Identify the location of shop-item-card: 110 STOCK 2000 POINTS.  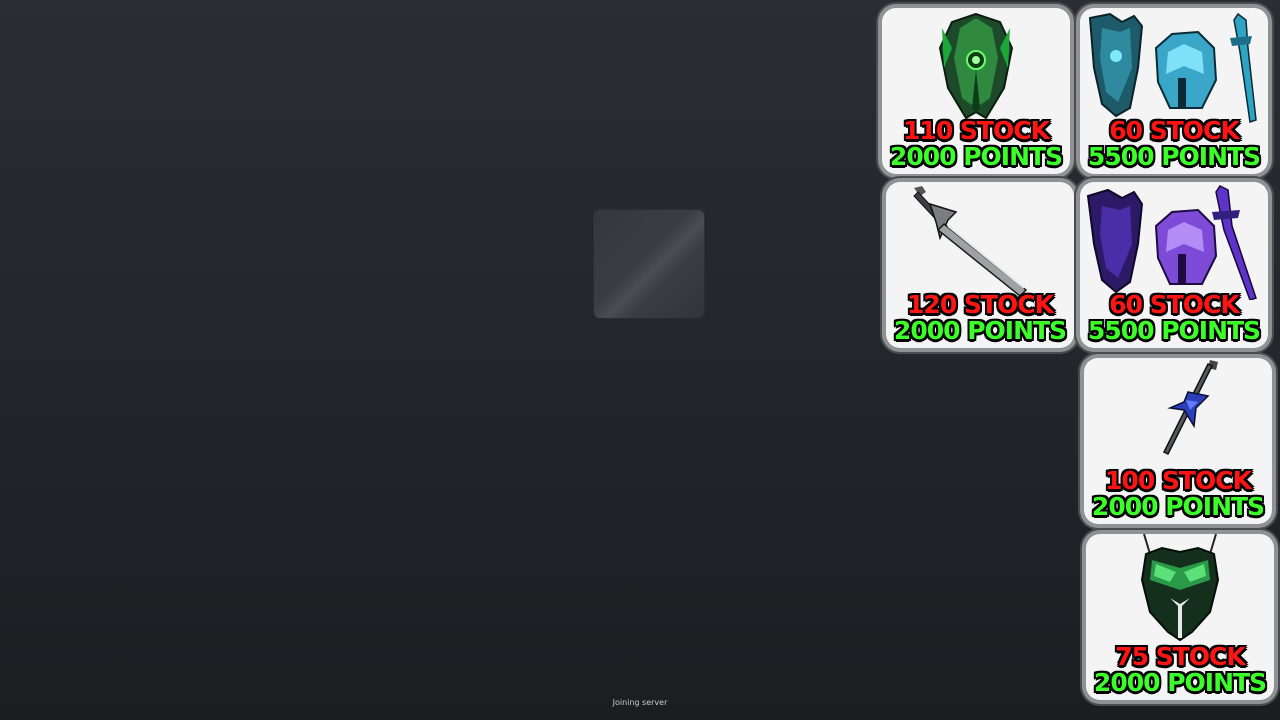
(976, 91).